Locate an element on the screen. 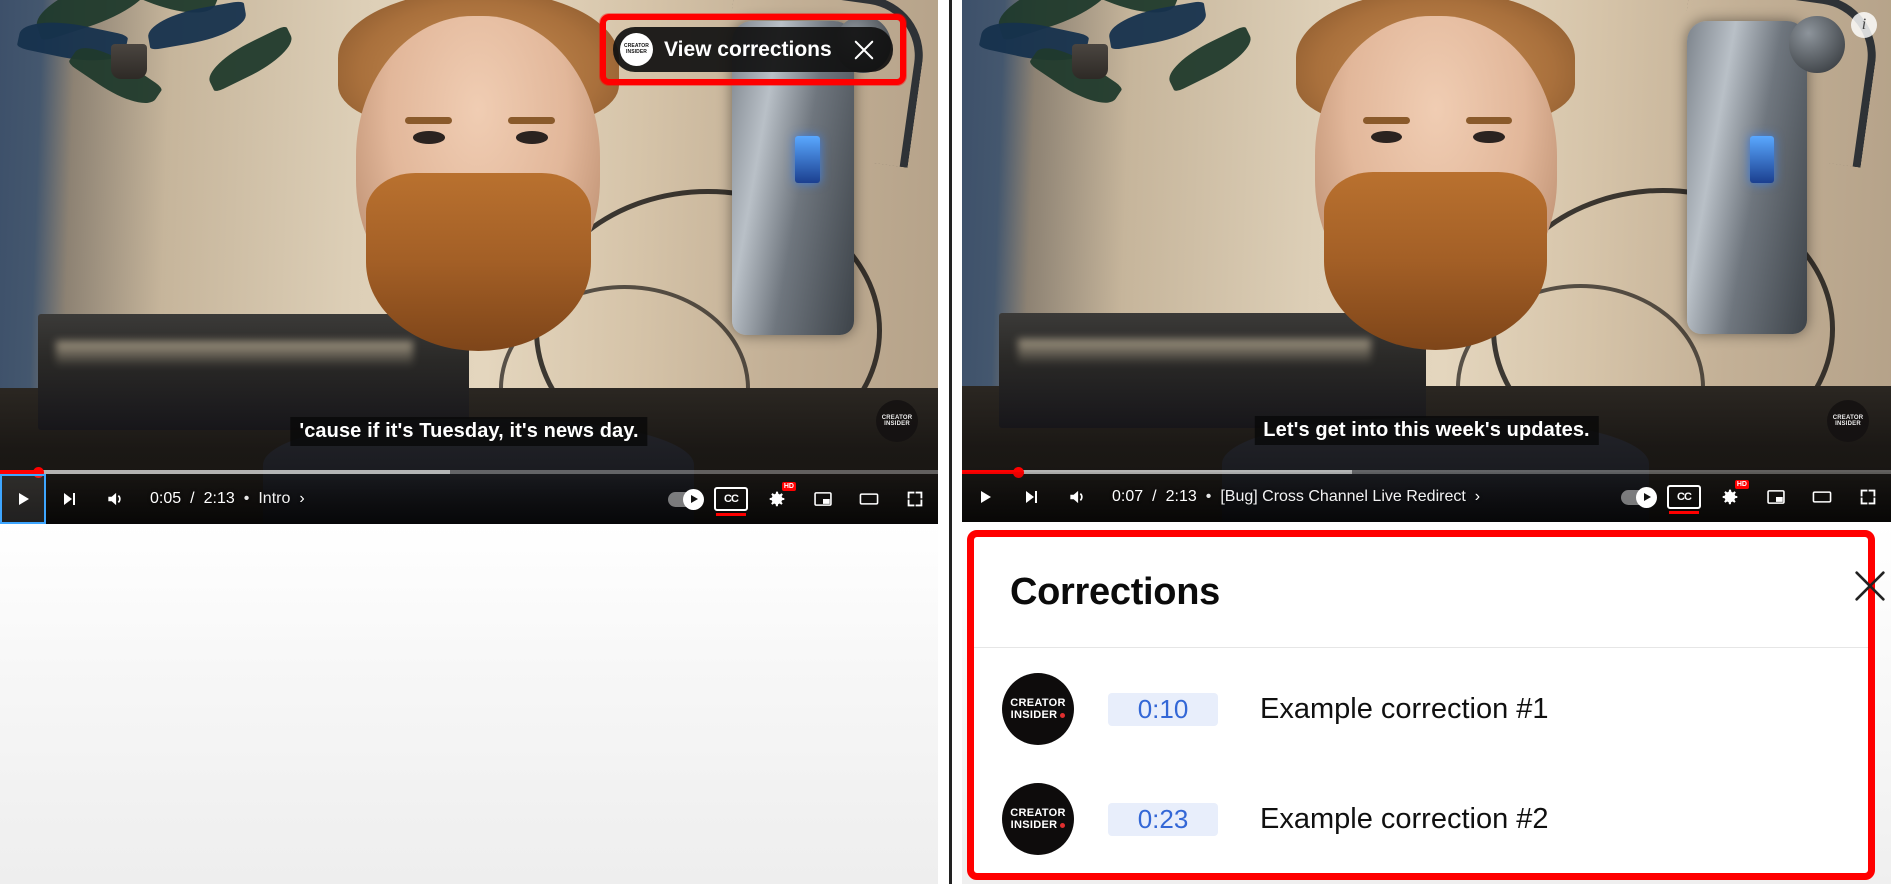 The width and height of the screenshot is (1891, 884). view-corrections-highlight-box: CREATOR INSIDER View corrections is located at coordinates (753, 49).